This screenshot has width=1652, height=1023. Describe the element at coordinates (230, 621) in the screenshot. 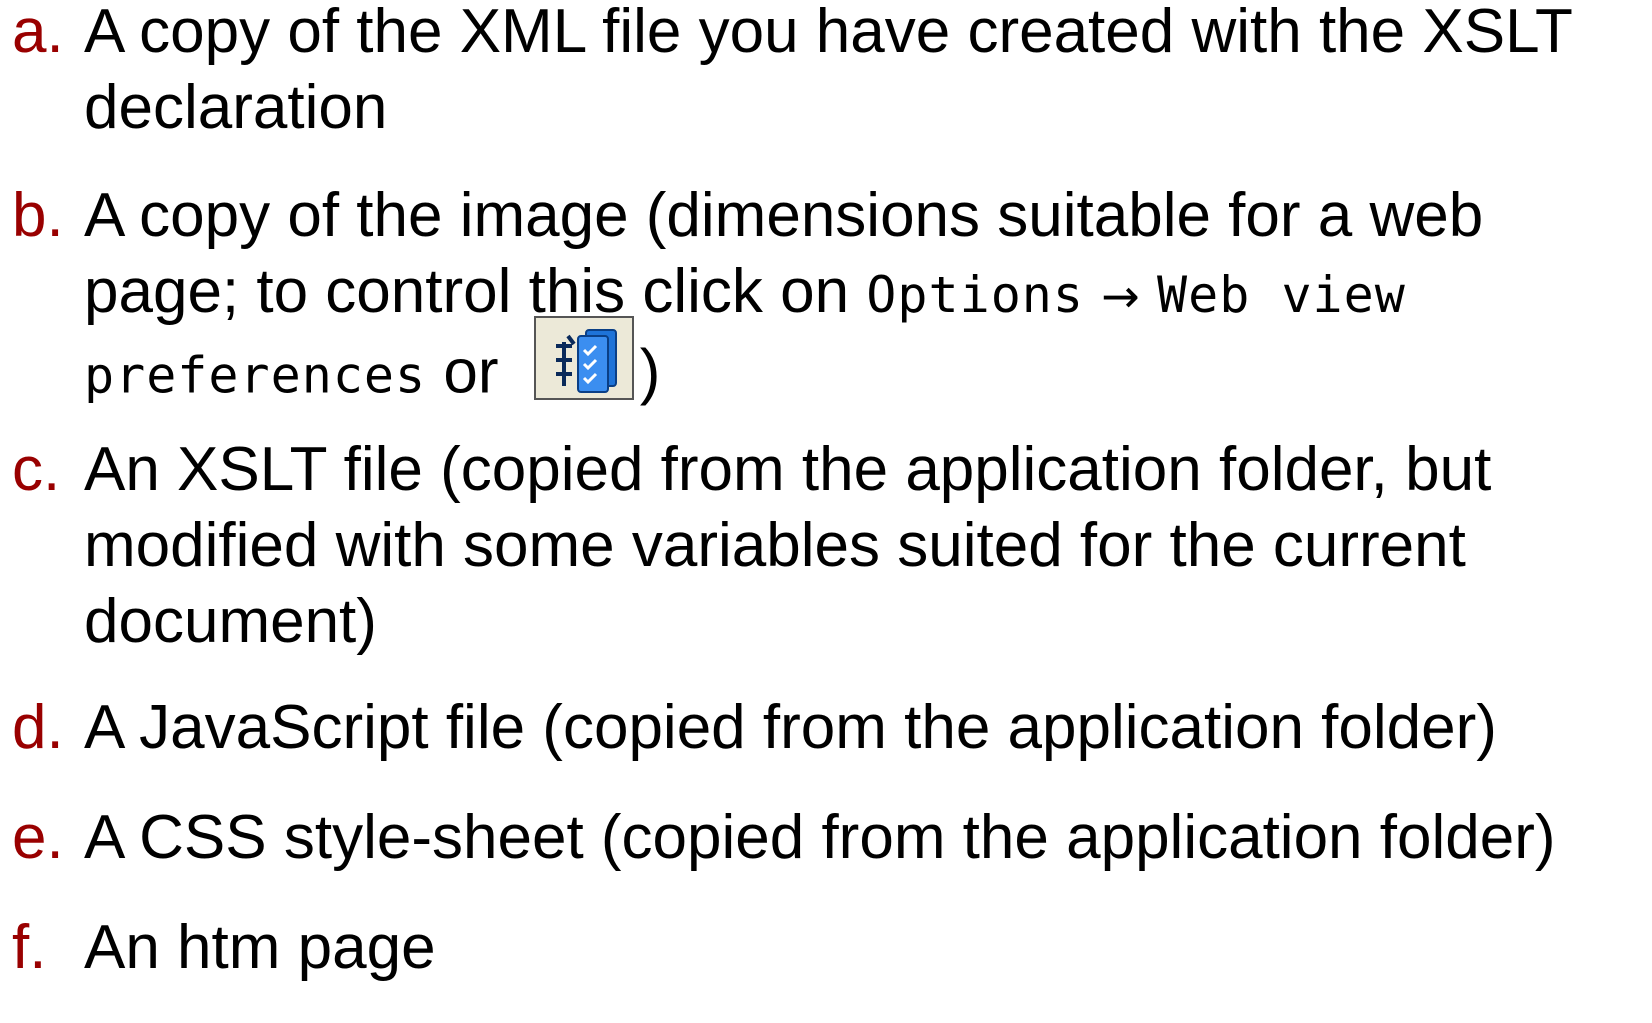

I see `list-item-line: document)` at that location.